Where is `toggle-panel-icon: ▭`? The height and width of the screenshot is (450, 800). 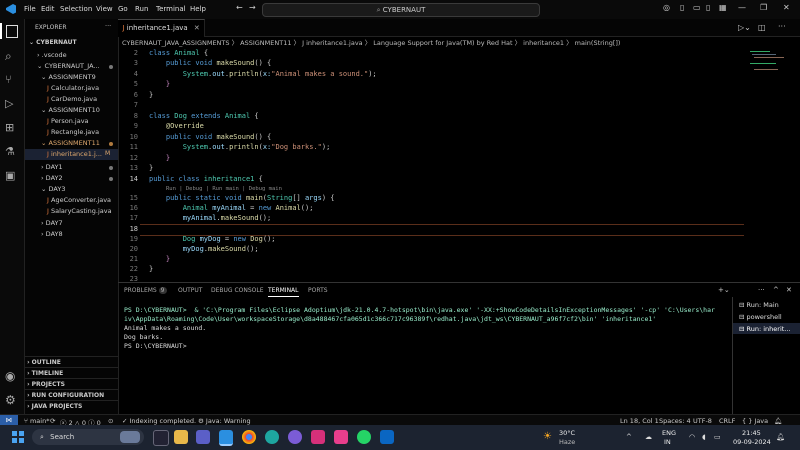 toggle-panel-icon: ▭ is located at coordinates (697, 7).